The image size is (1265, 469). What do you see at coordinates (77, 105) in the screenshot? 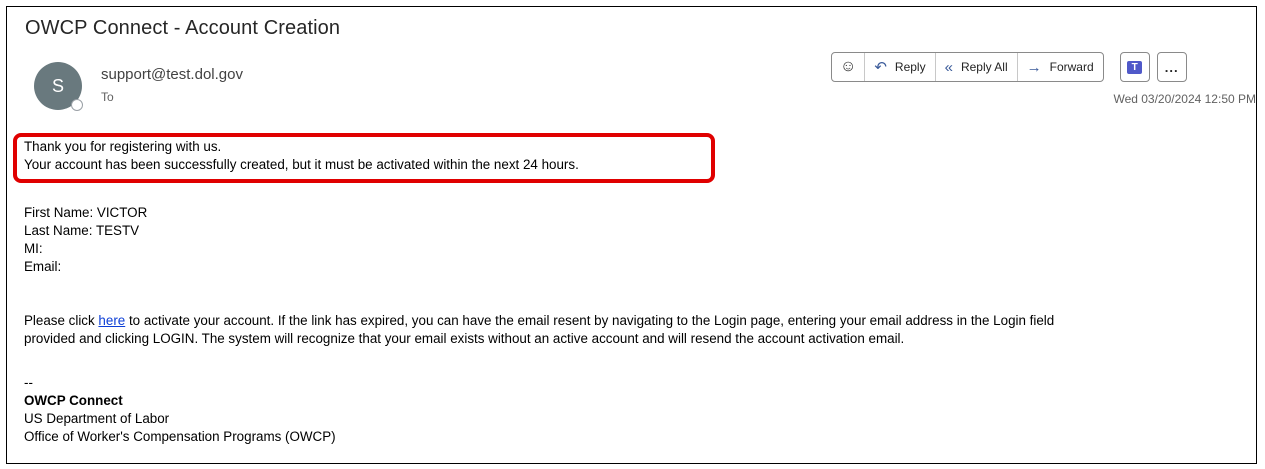
I see `presence-status-icon` at bounding box center [77, 105].